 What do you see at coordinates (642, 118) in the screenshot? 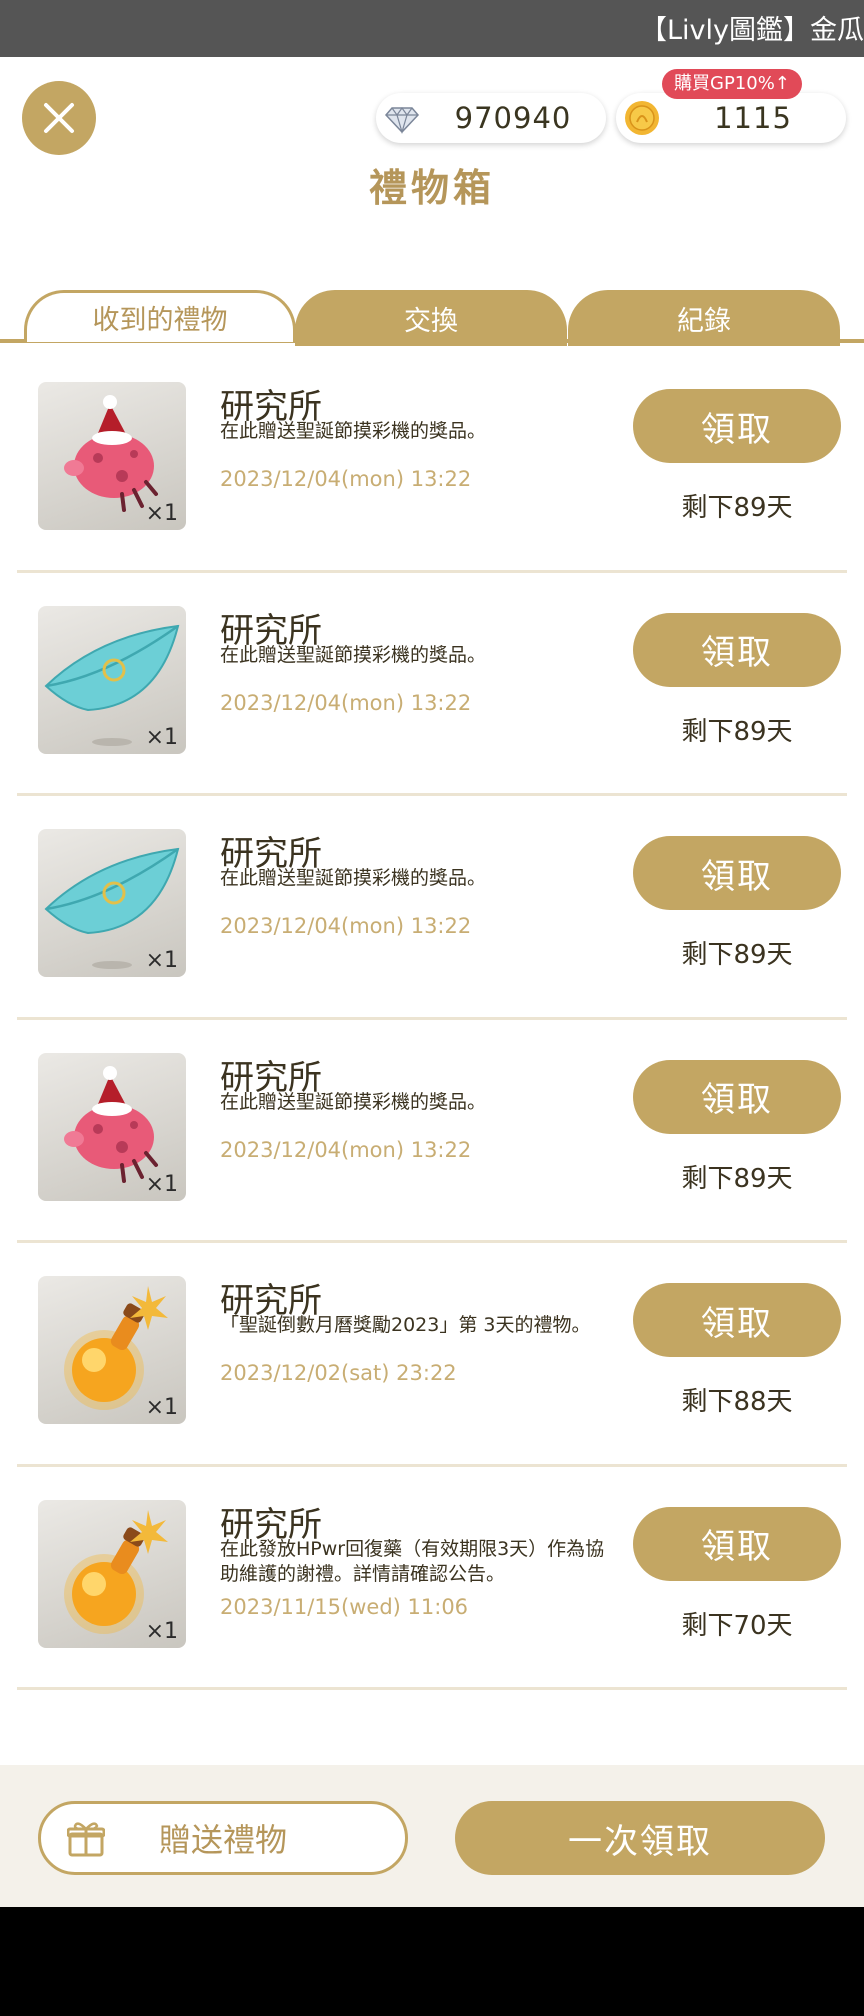
I see `gold-coin-icon` at bounding box center [642, 118].